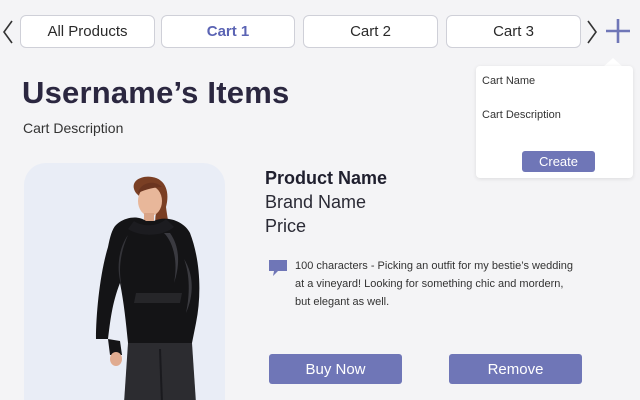 The image size is (640, 400). What do you see at coordinates (513, 31) in the screenshot?
I see `tab-cart-3: Cart 3` at bounding box center [513, 31].